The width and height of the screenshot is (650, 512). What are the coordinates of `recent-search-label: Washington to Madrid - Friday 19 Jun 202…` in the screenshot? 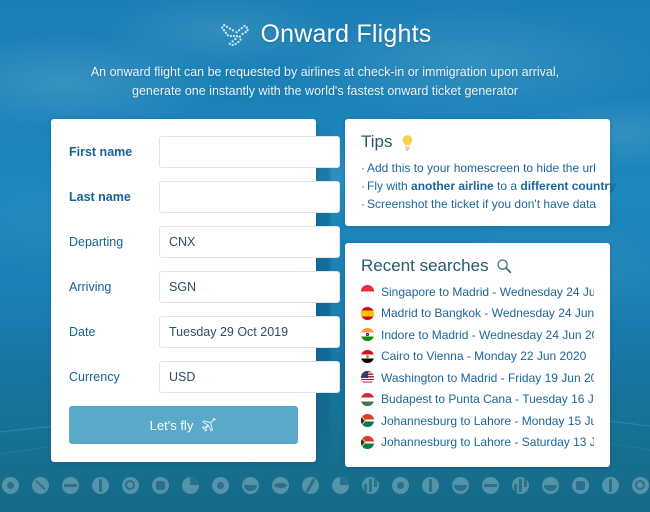 It's located at (487, 377).